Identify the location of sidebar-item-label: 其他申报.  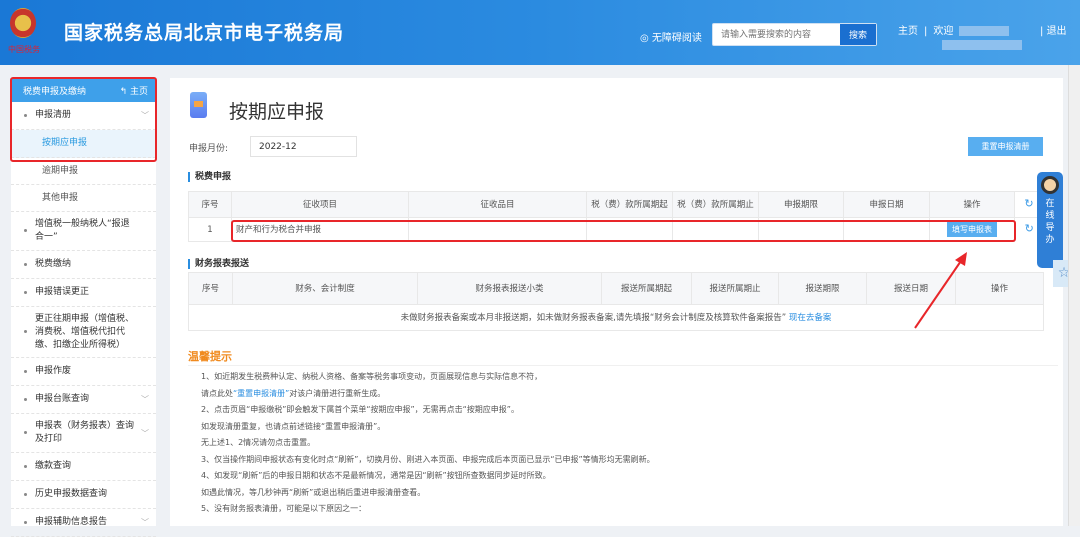
(60, 197).